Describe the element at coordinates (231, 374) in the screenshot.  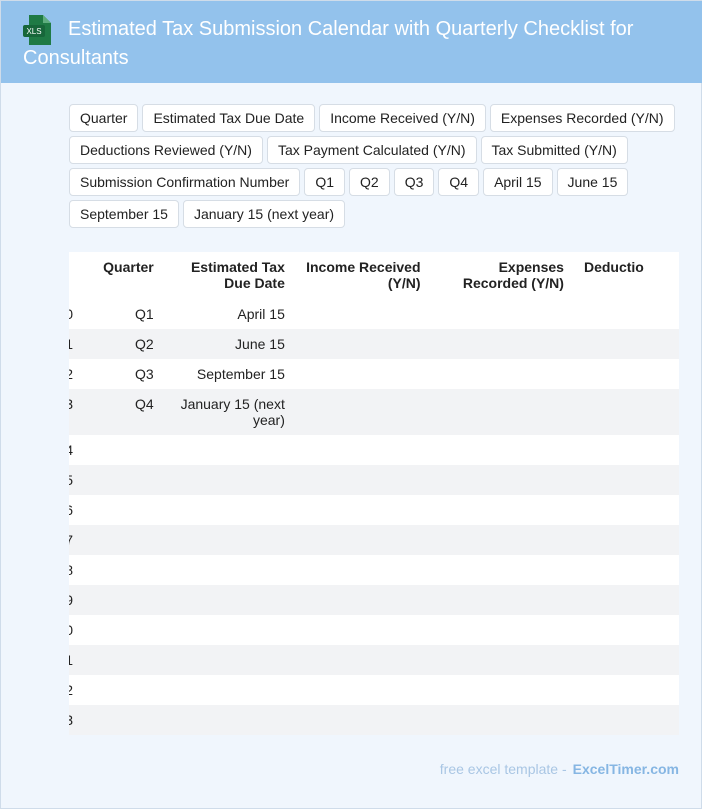
I see `cell-due-date: September 15` at that location.